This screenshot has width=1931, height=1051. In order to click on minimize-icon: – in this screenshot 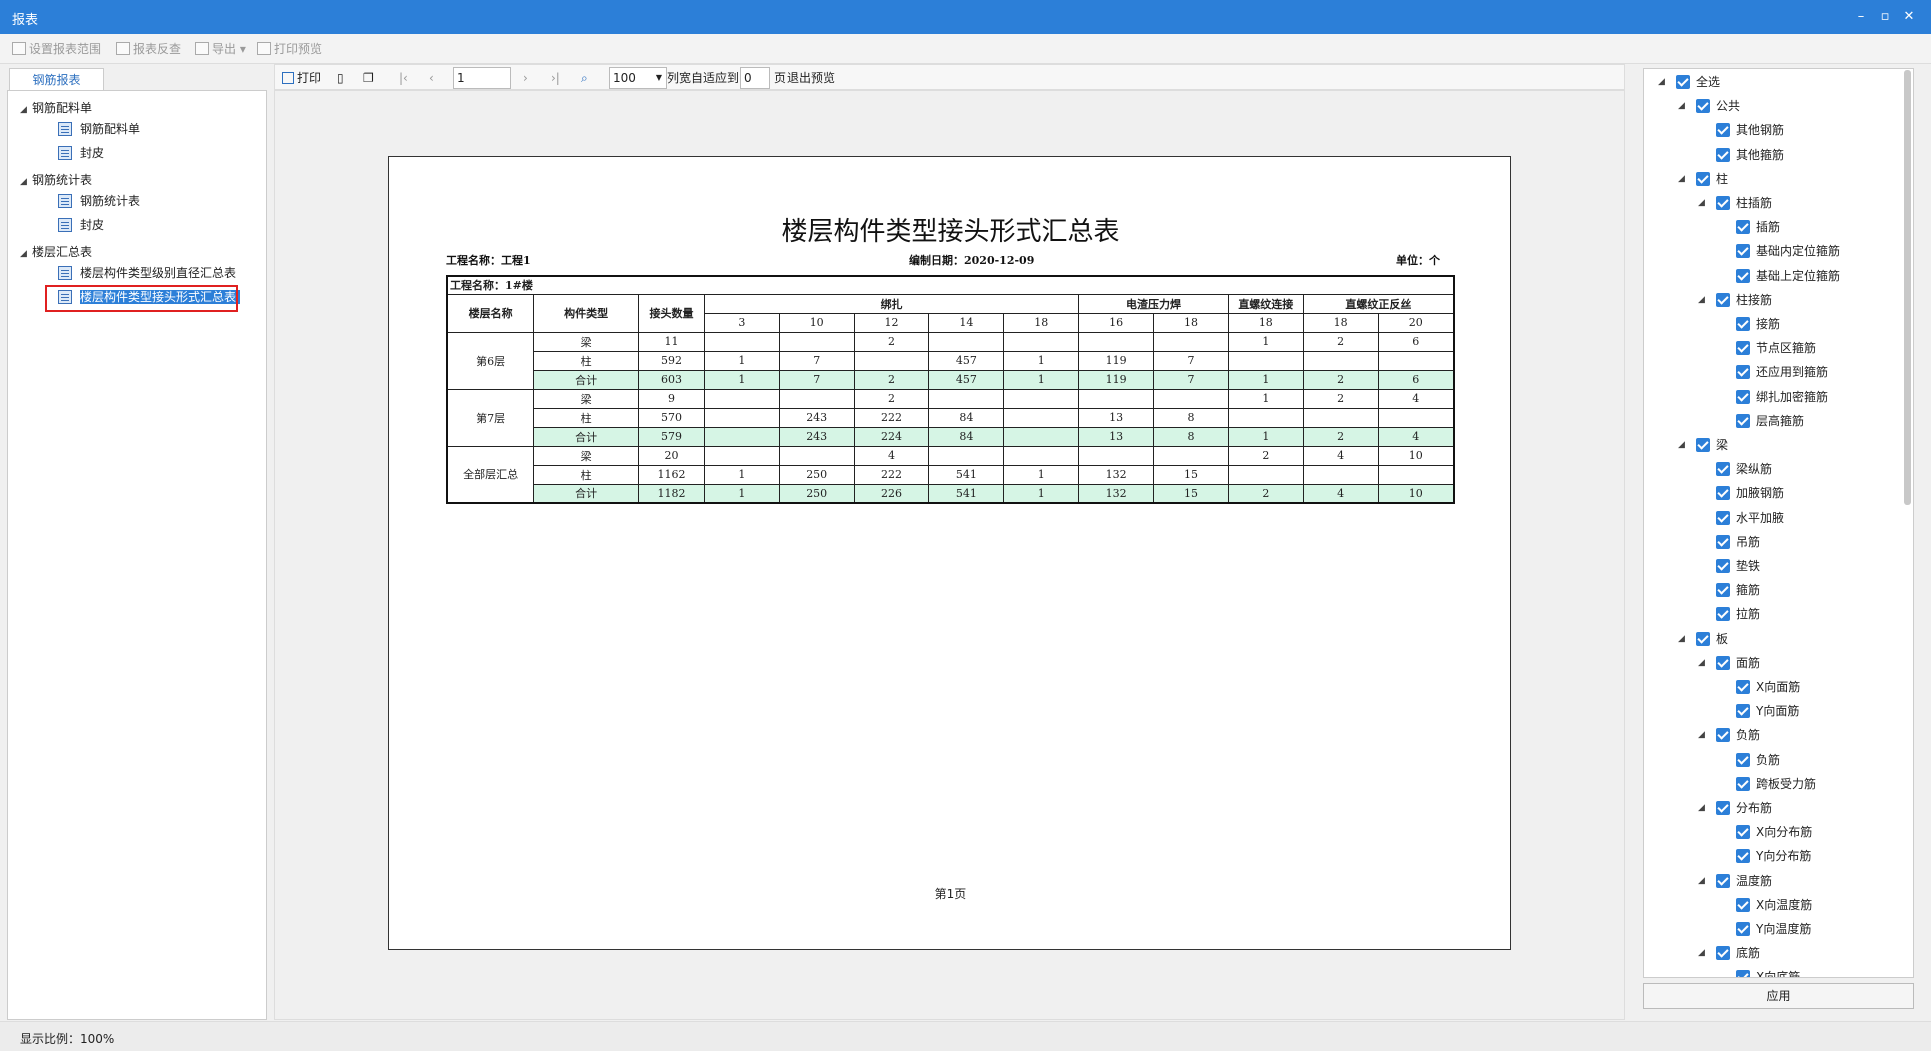, I will do `click(1861, 17)`.